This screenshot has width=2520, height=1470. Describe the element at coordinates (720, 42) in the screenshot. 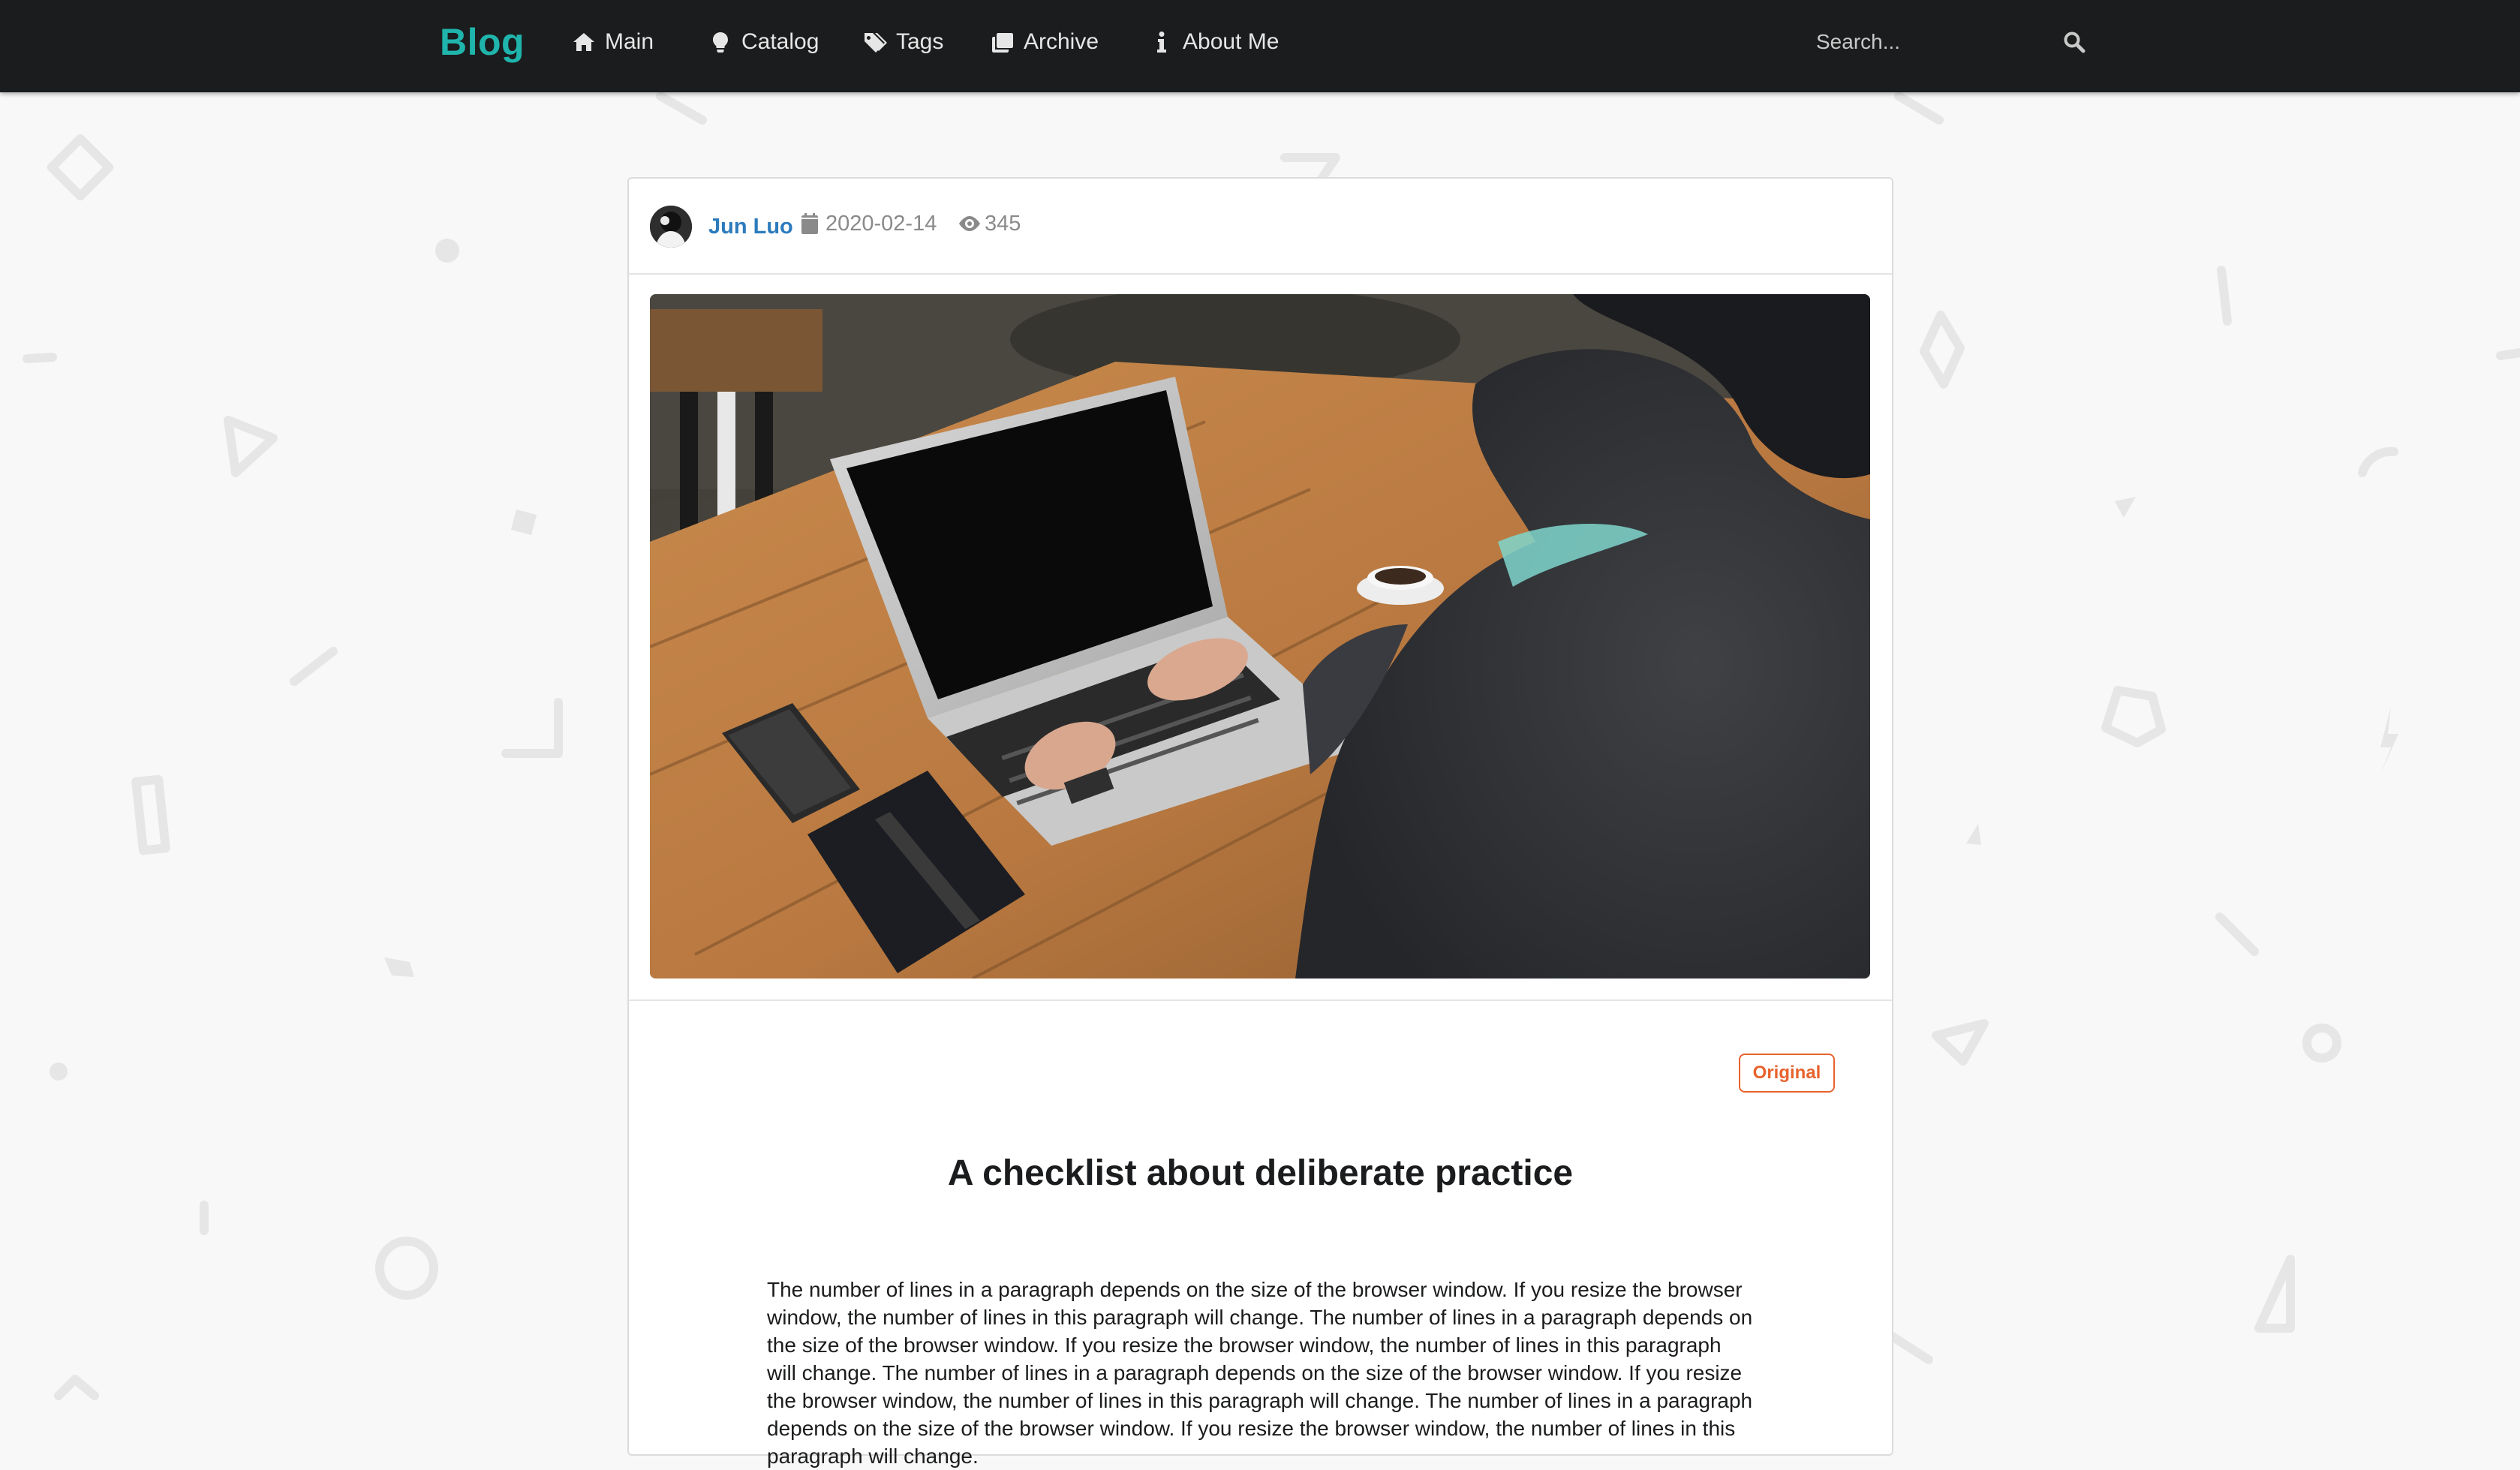

I see `lightbulb-icon` at that location.